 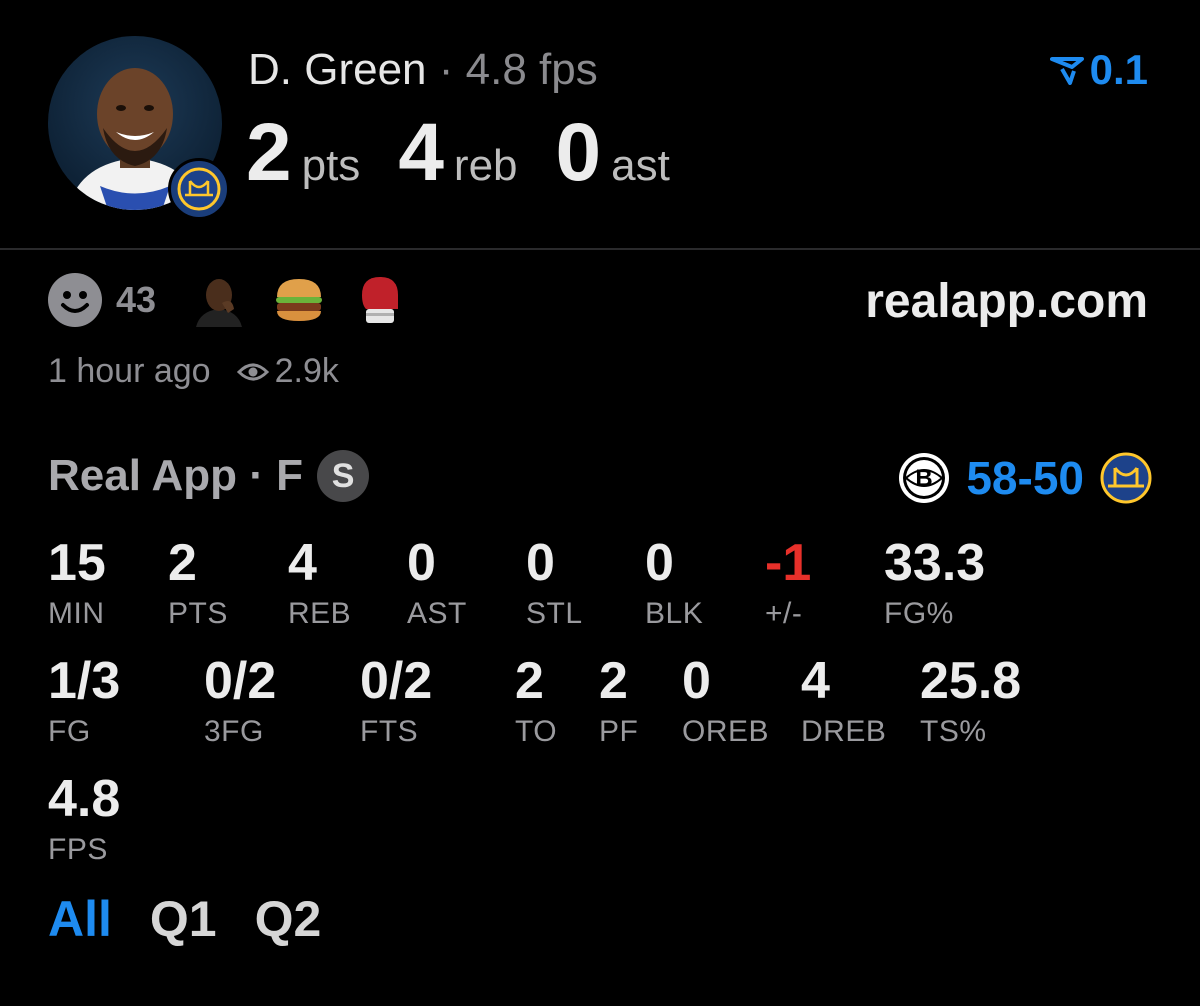 What do you see at coordinates (725, 701) in the screenshot?
I see `stat-oreb: 0 OREB` at bounding box center [725, 701].